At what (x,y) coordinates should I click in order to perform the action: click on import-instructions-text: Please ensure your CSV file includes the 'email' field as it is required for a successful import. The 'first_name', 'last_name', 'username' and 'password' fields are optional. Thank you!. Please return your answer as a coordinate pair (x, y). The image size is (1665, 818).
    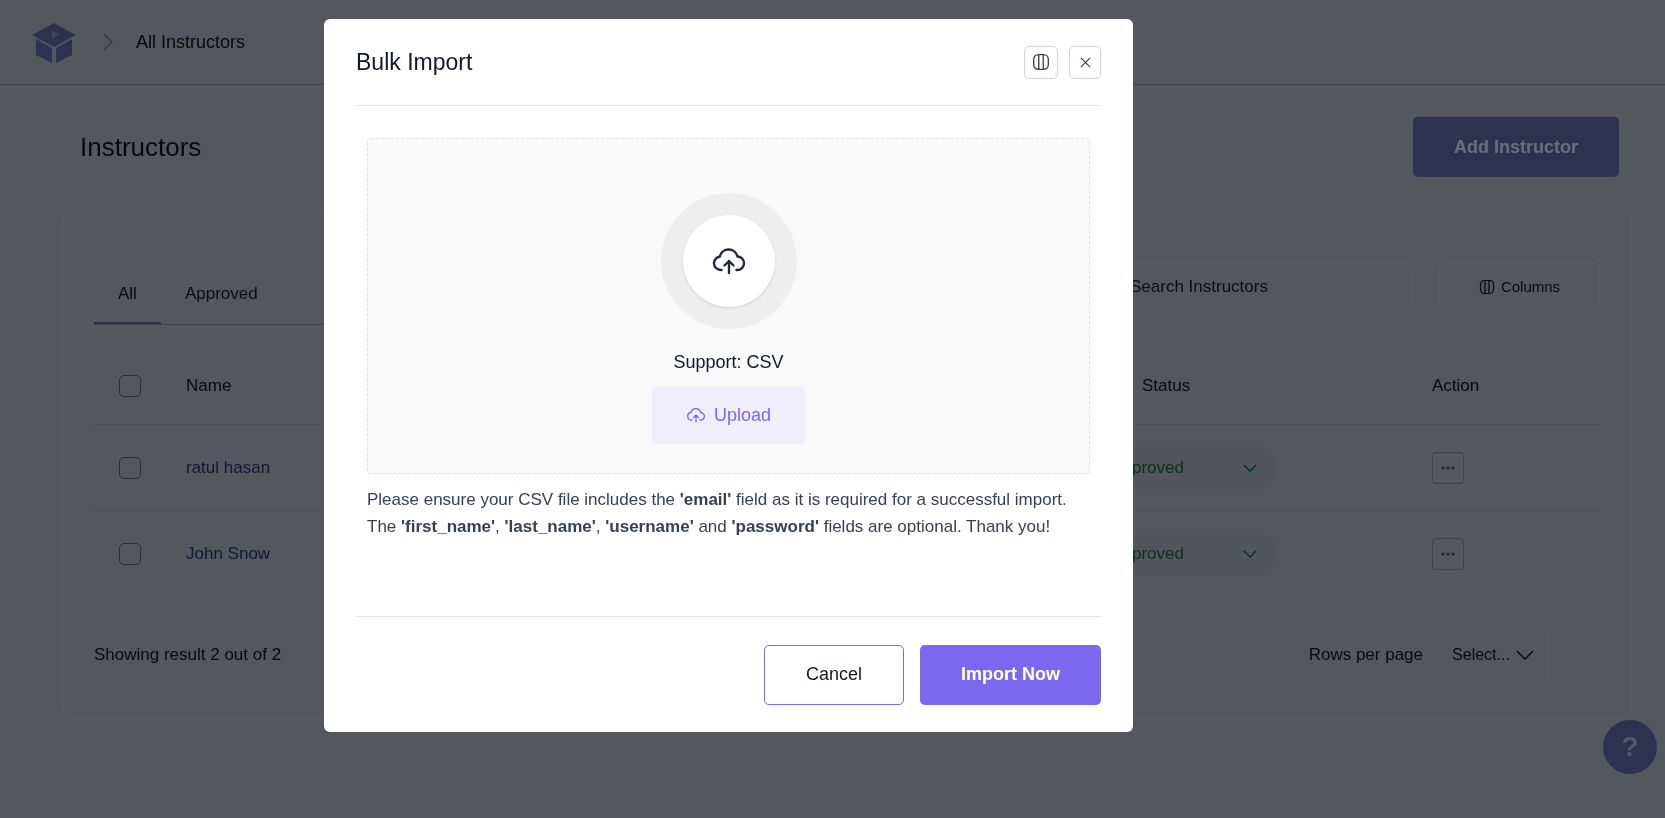
    Looking at the image, I should click on (717, 513).